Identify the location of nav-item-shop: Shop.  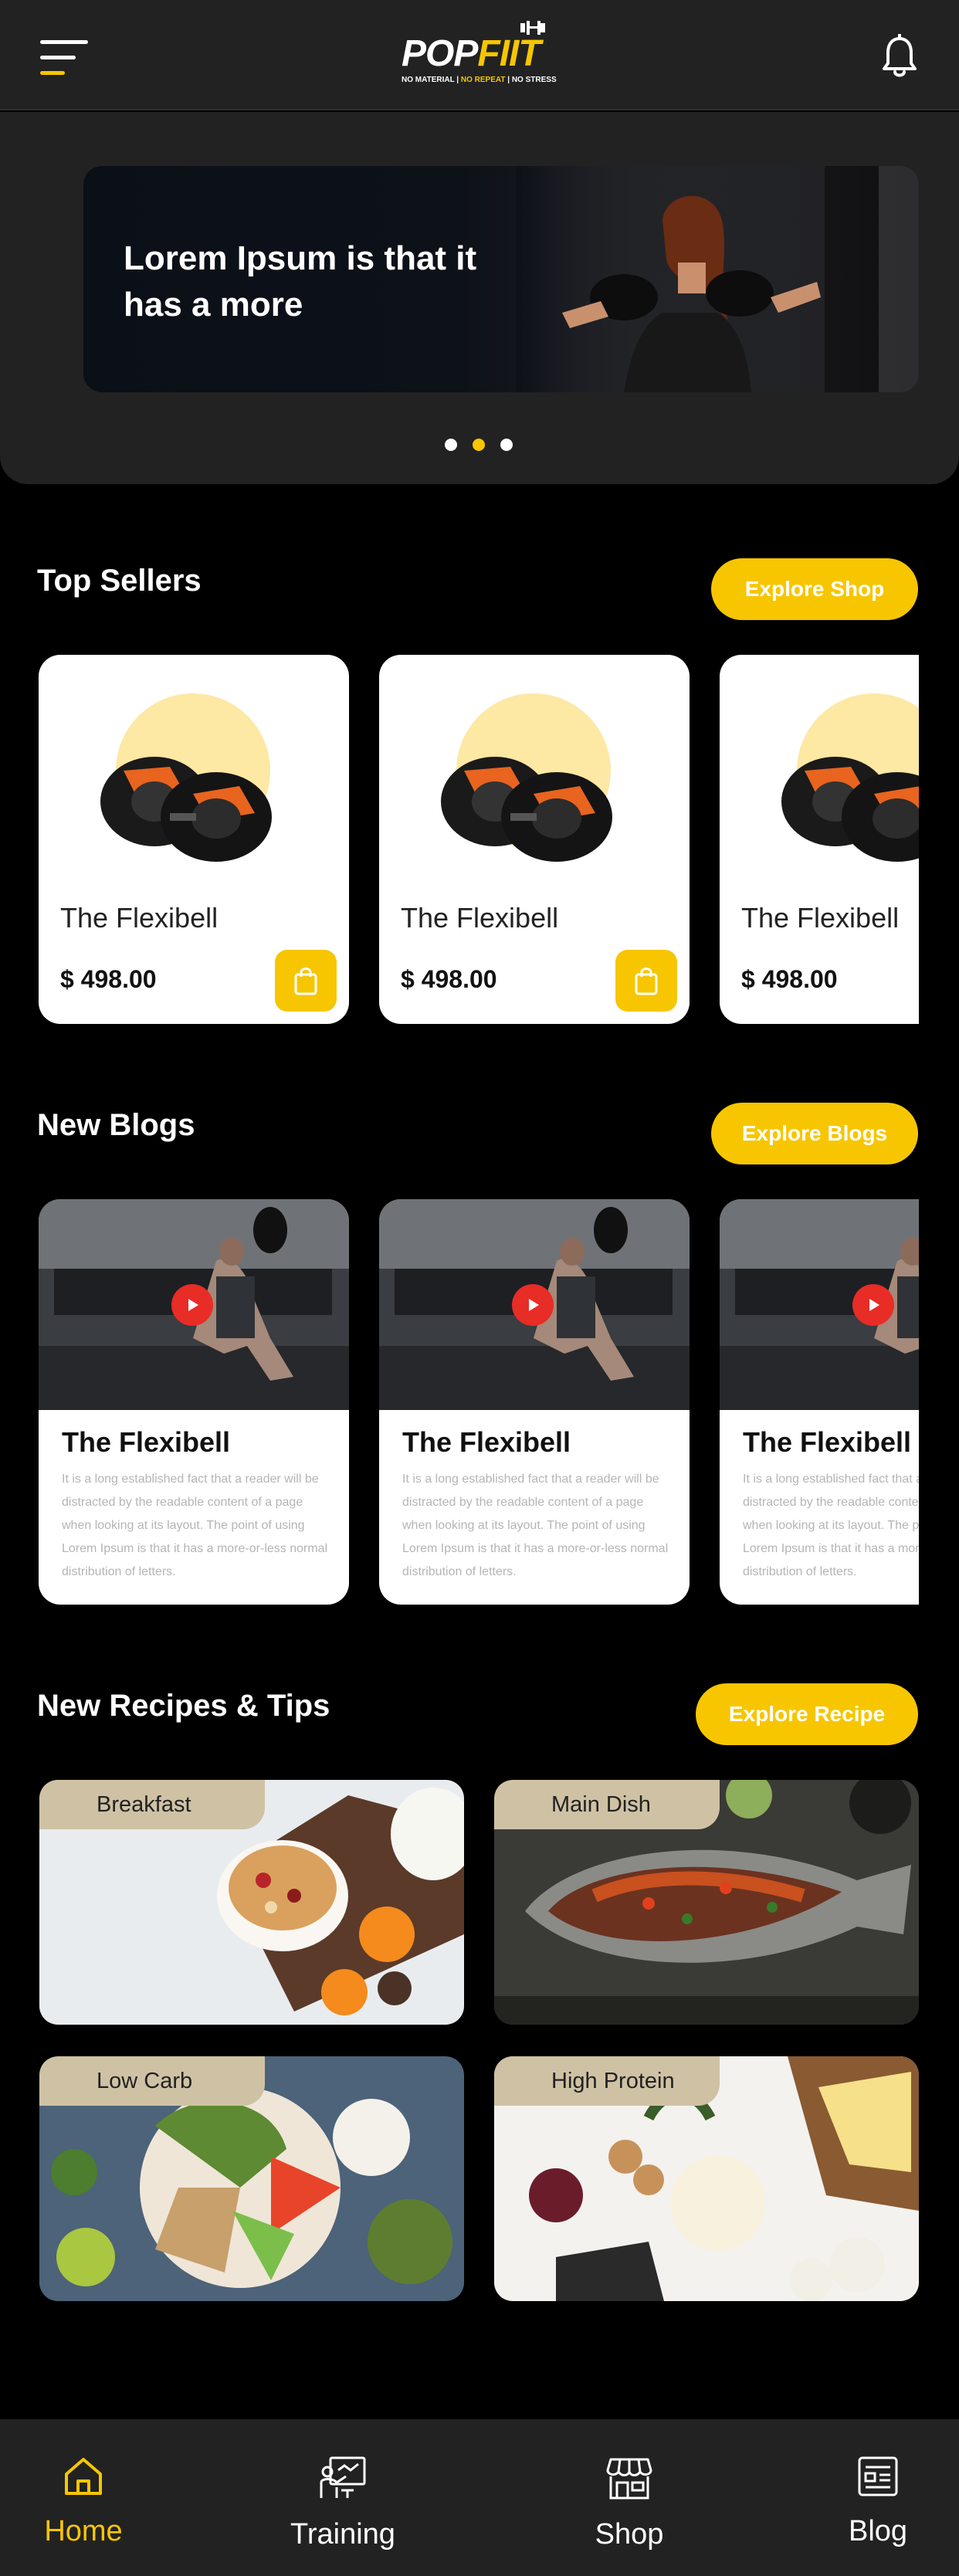
(629, 2507).